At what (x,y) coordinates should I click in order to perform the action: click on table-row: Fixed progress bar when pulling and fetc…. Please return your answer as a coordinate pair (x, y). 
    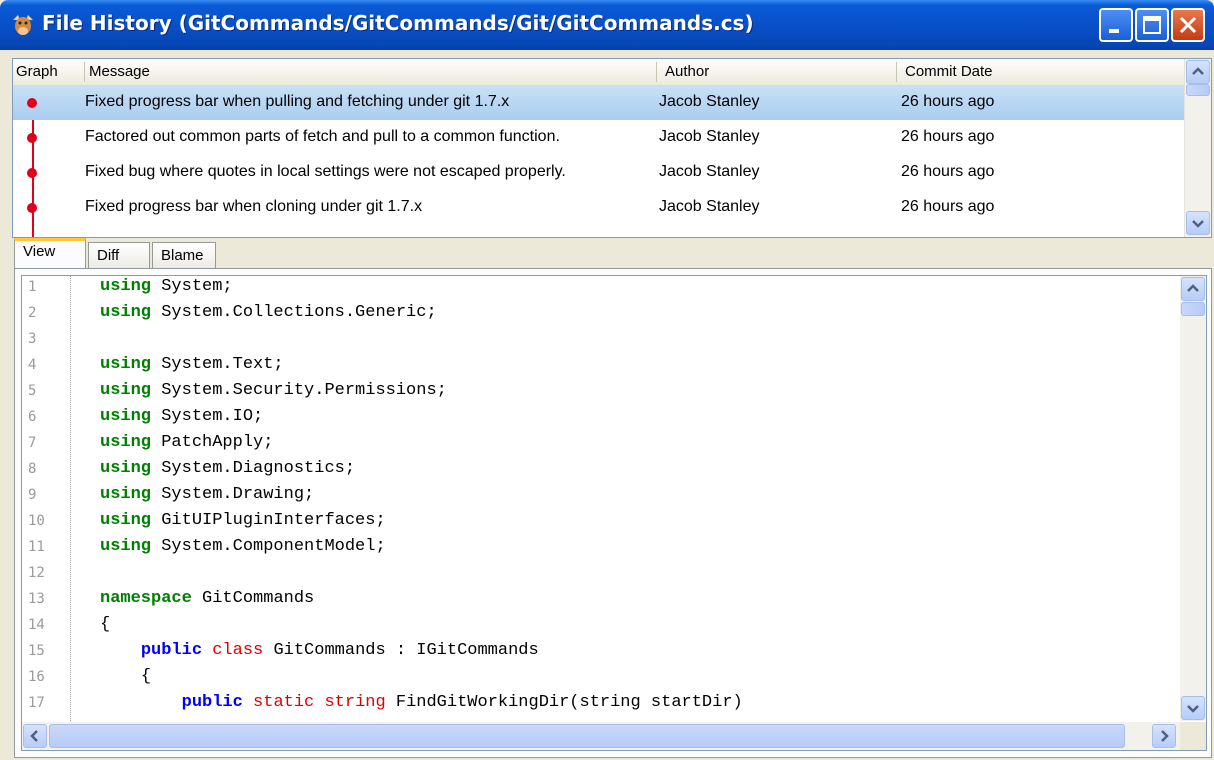
    Looking at the image, I should click on (599, 102).